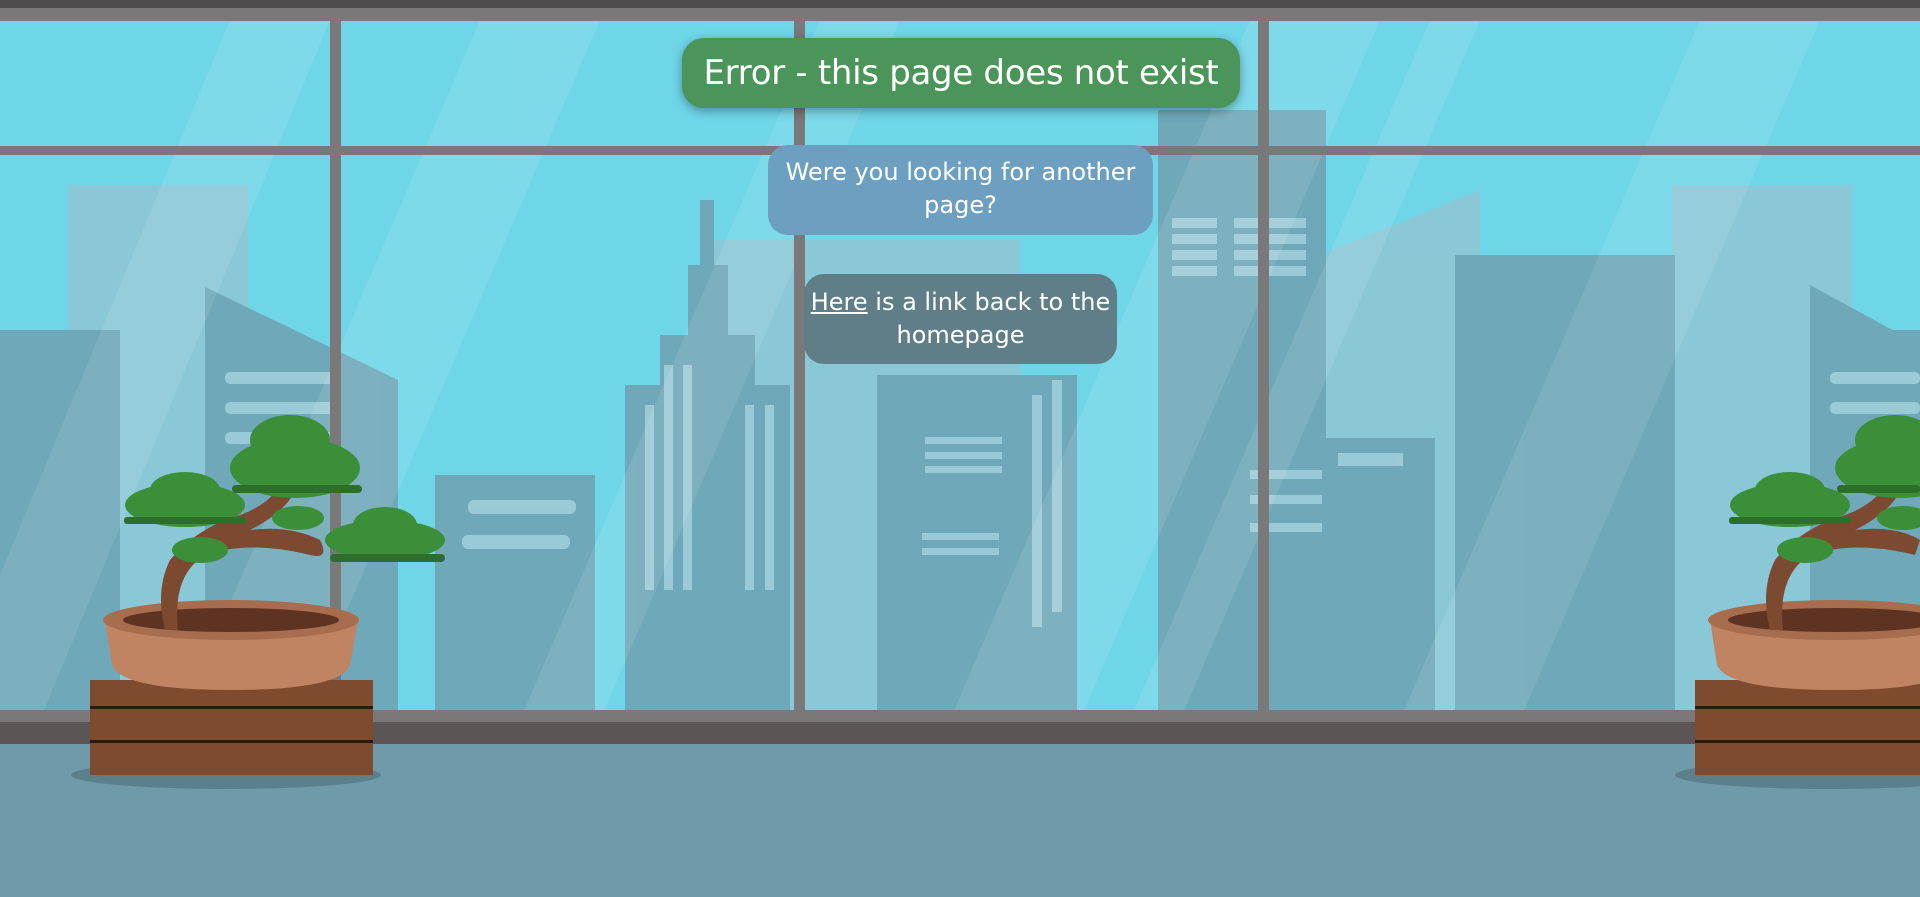 The height and width of the screenshot is (897, 1920). I want to click on error-title-text: Error - this page does not exist, so click(961, 73).